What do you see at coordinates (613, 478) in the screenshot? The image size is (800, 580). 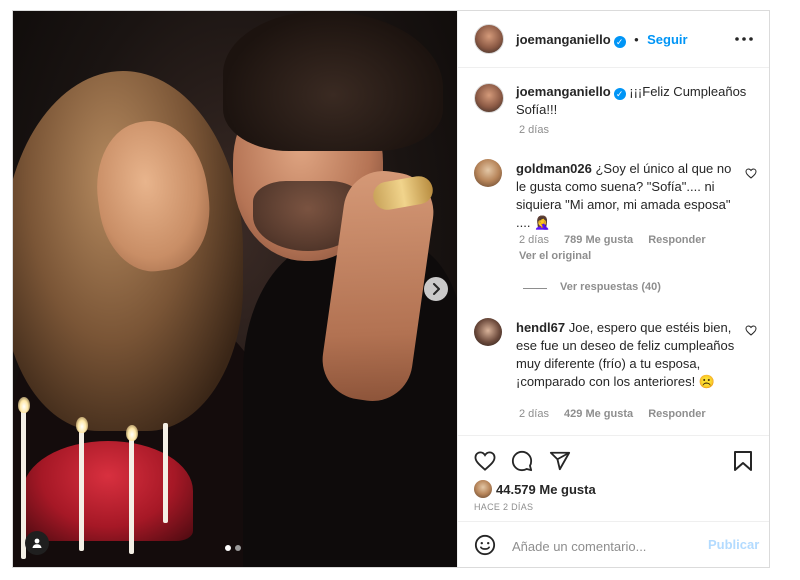 I see `action-bar: 44.579 Me gusta HACE 2 DÍAS` at bounding box center [613, 478].